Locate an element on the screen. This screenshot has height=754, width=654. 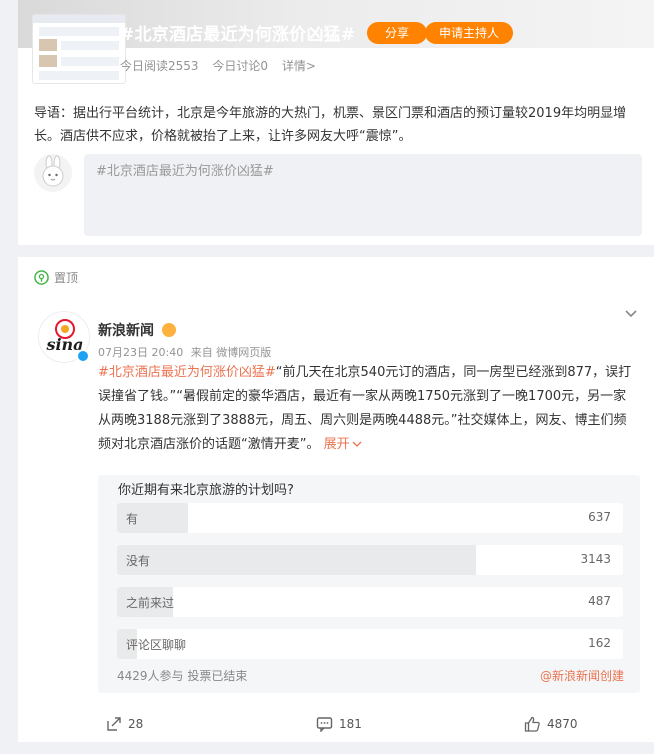
poll-option-count: 487 is located at coordinates (599, 601).